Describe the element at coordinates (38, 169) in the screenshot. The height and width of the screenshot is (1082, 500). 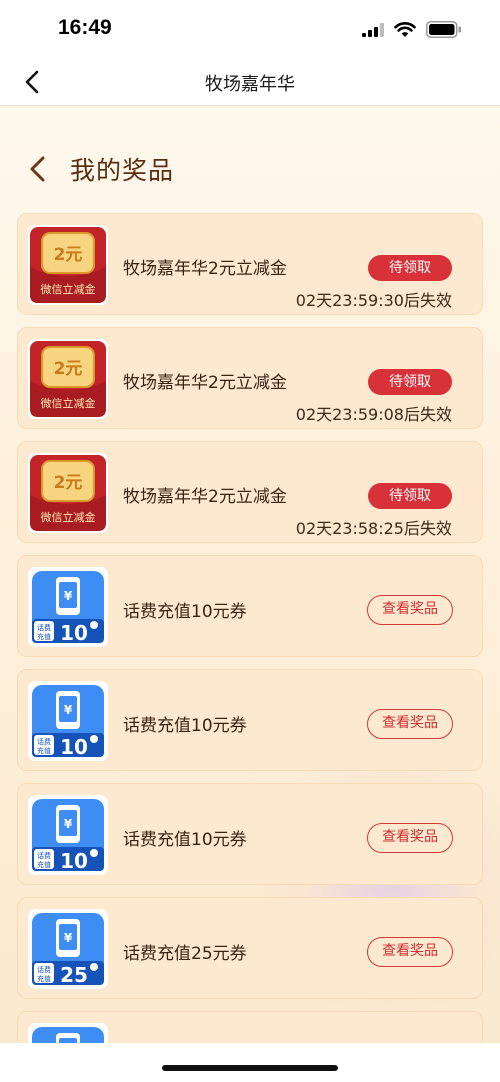
I see `section-back-icon` at that location.